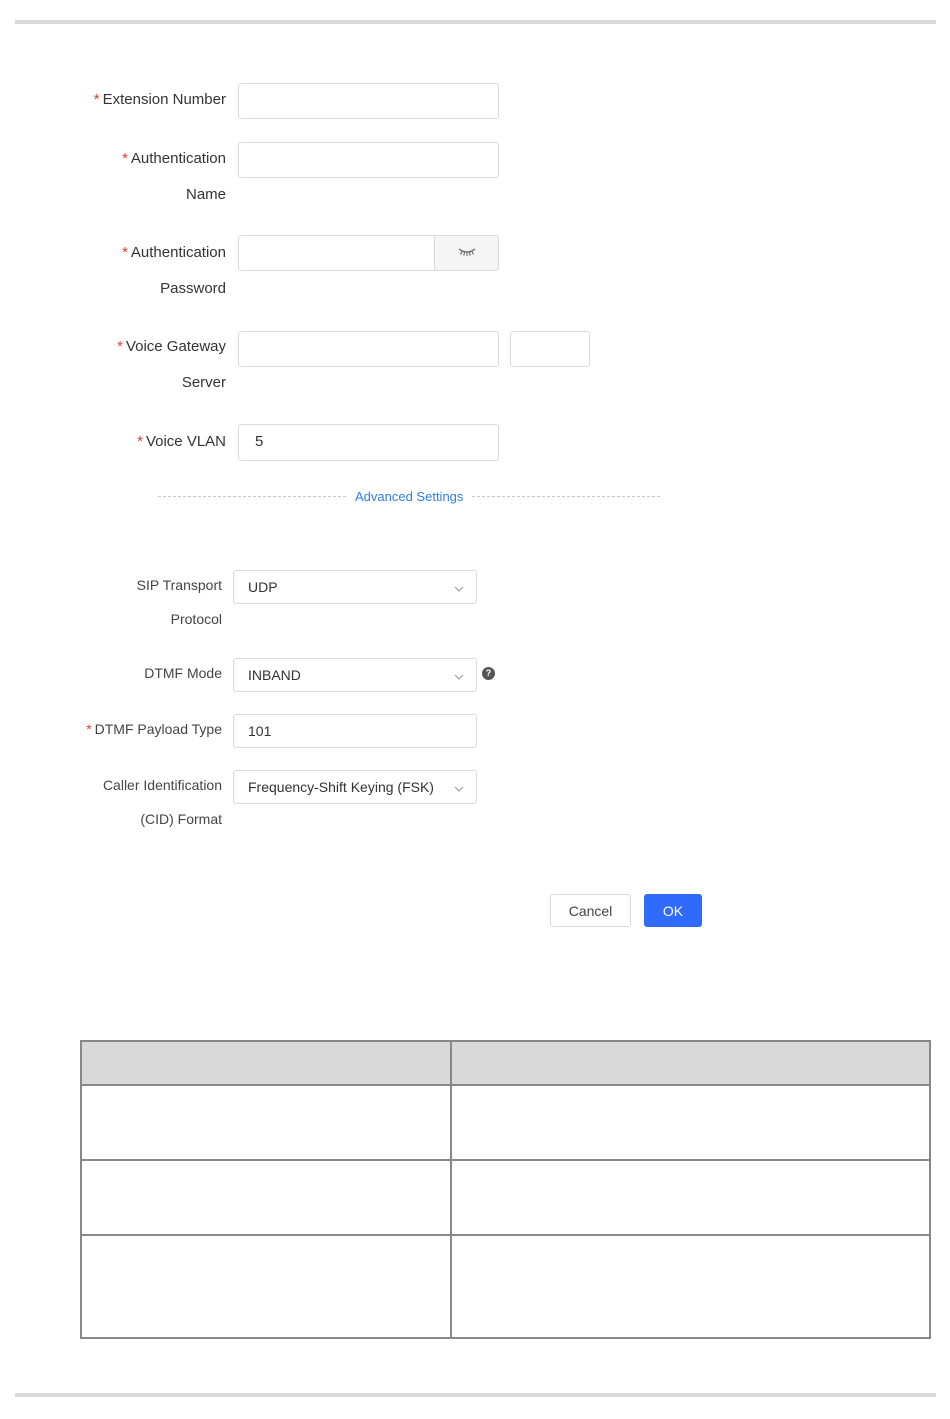  I want to click on cancel-button: Cancel, so click(590, 910).